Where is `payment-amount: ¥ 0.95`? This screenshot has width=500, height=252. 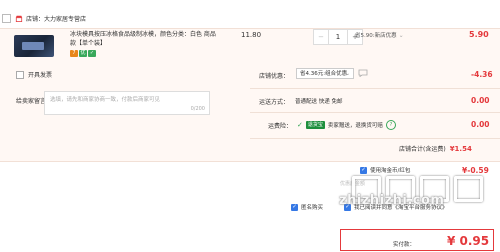
payment-amount: ¥ 0.95 is located at coordinates (468, 241).